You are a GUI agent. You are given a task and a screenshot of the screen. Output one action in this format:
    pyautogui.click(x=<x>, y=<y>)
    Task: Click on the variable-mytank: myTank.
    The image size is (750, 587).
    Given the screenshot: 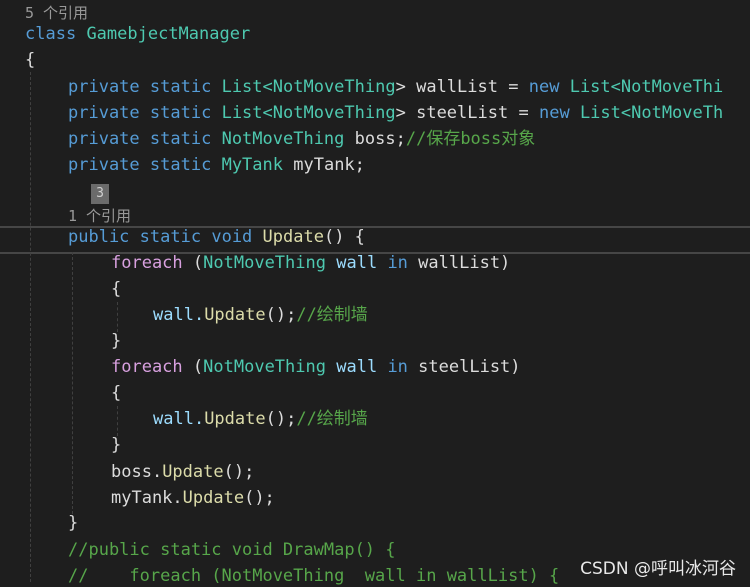 What is the action you would take?
    pyautogui.click(x=147, y=498)
    